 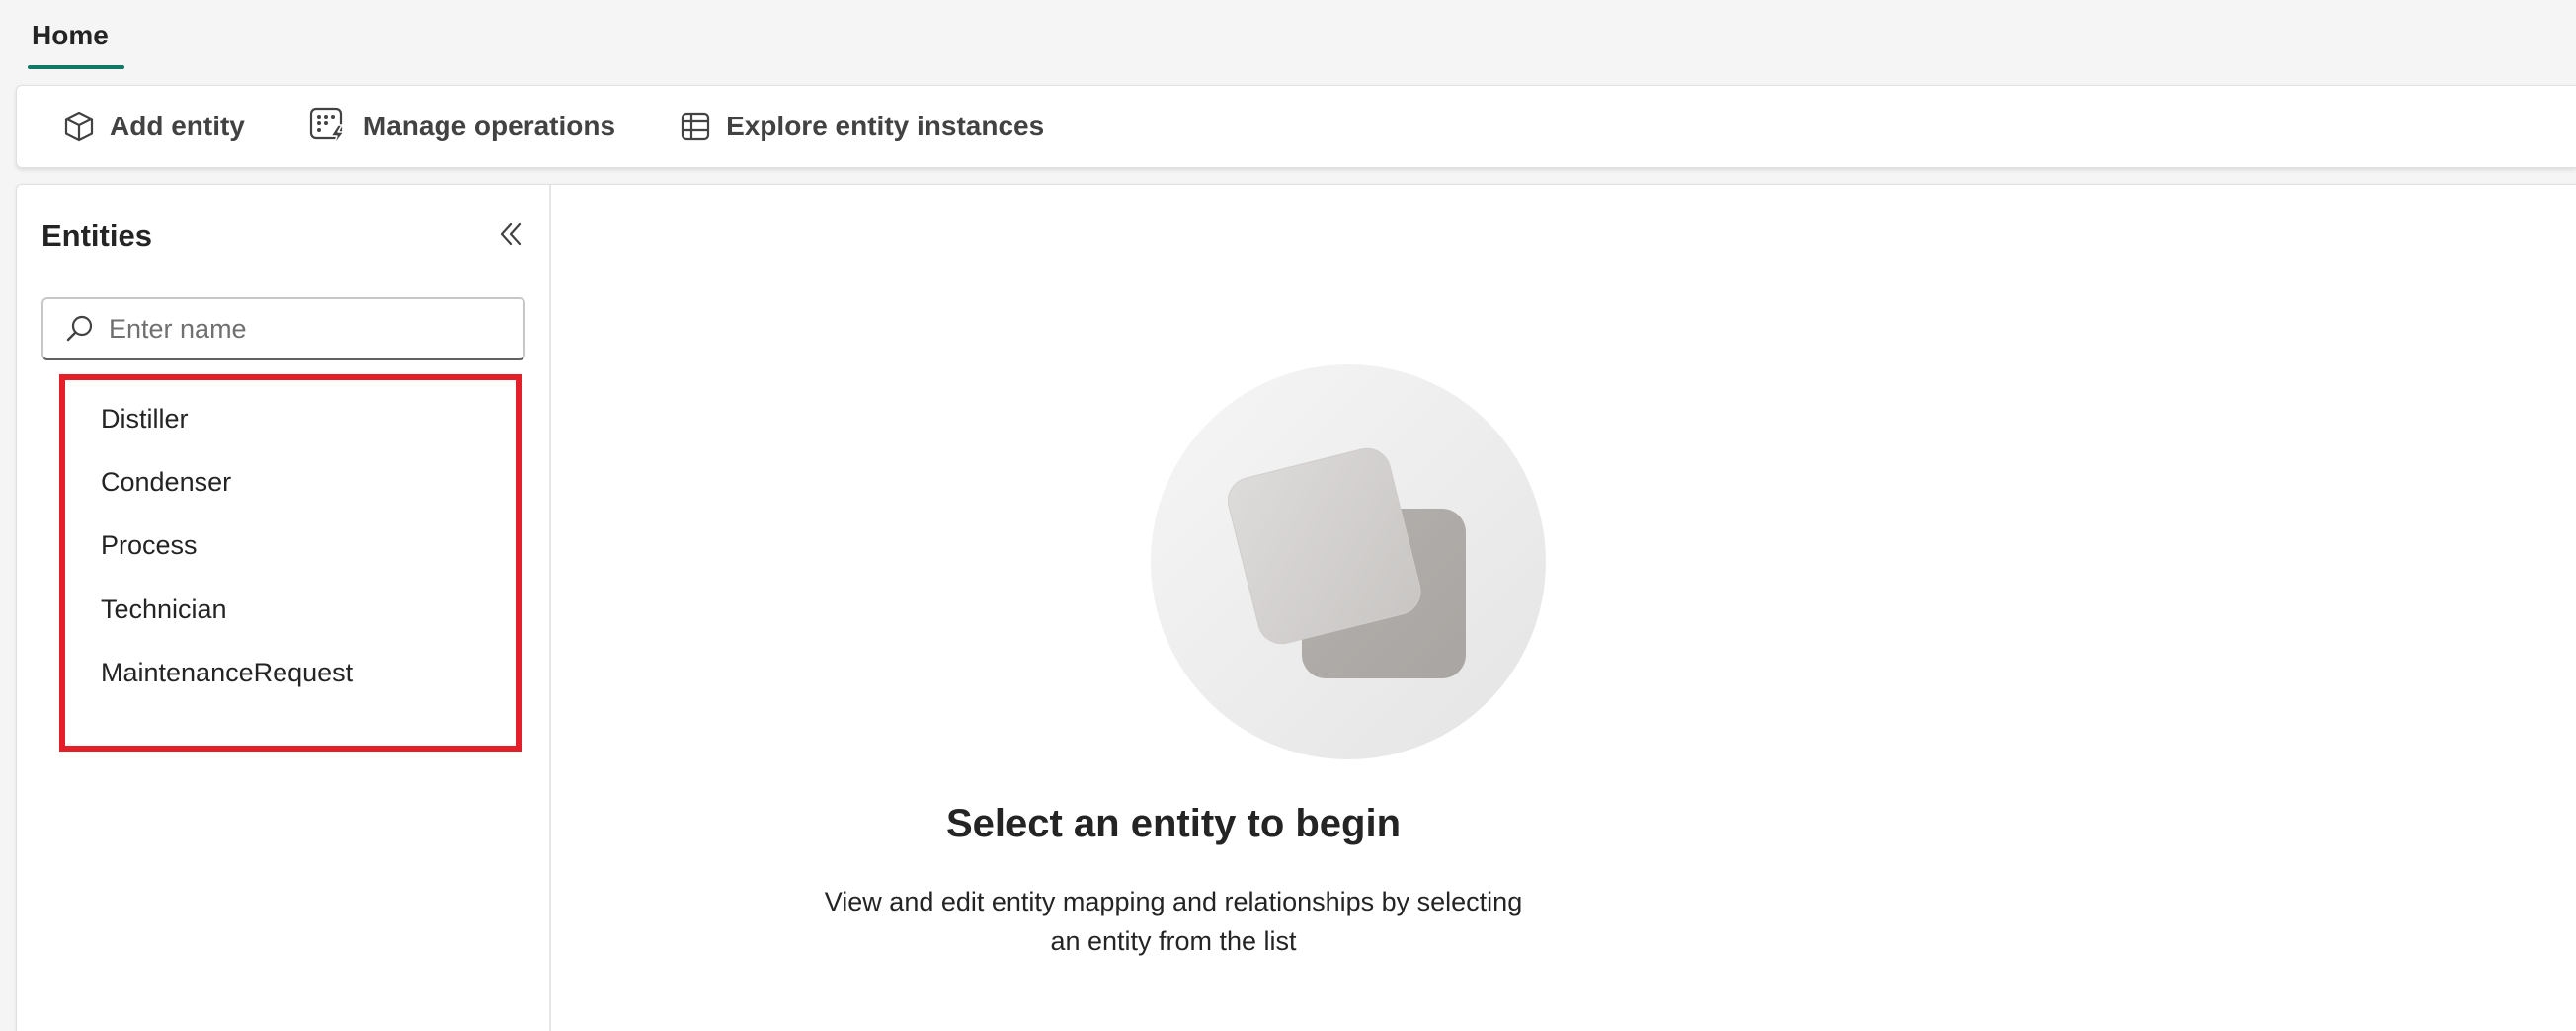 What do you see at coordinates (177, 126) in the screenshot?
I see `add-entity-label: Add entity` at bounding box center [177, 126].